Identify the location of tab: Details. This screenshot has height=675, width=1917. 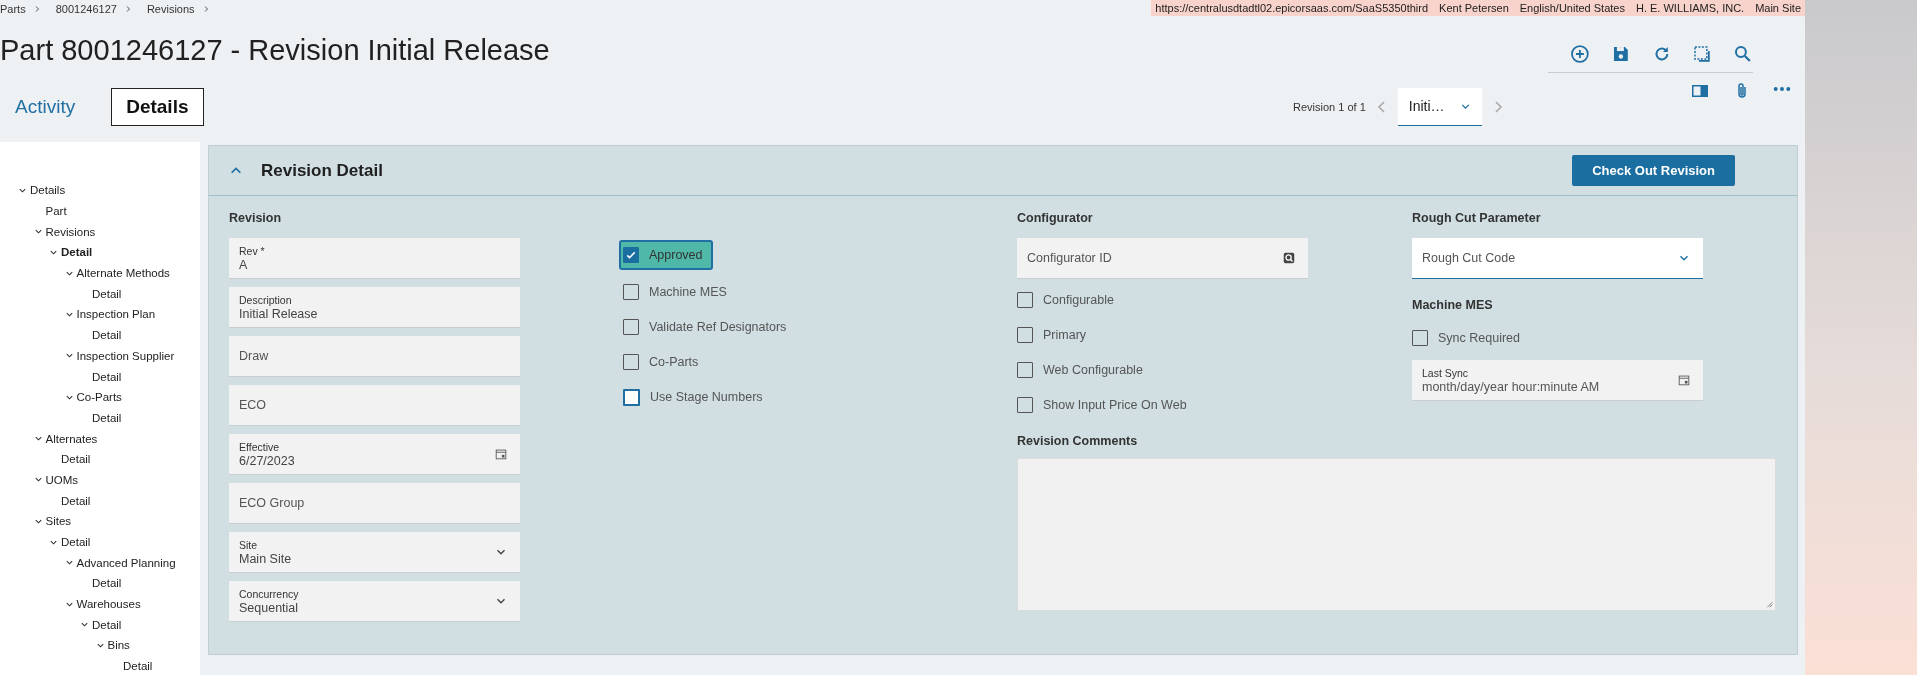
(157, 107).